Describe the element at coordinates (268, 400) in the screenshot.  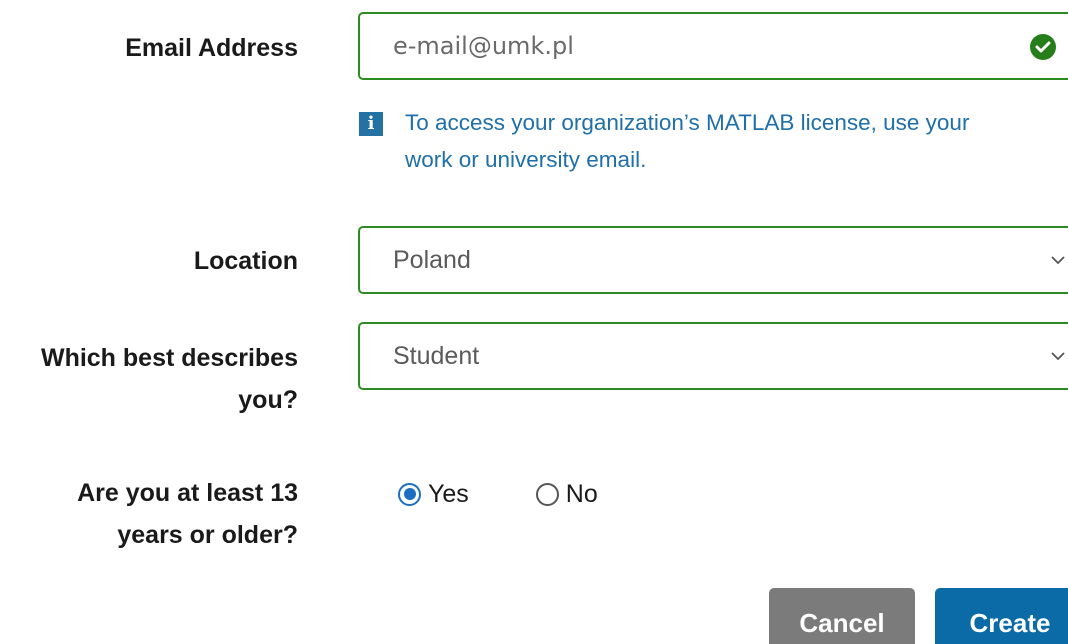
I see `role-label-line-2: you?` at that location.